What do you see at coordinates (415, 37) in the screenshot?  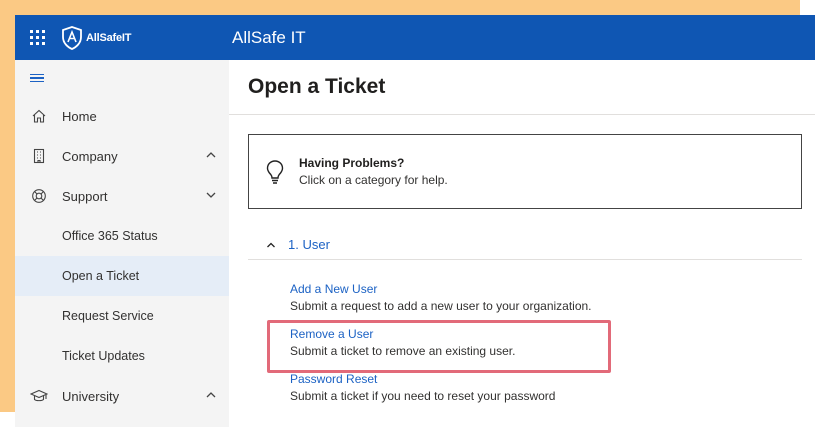 I see `top-bar: AllSafeIT AllSafe IT` at bounding box center [415, 37].